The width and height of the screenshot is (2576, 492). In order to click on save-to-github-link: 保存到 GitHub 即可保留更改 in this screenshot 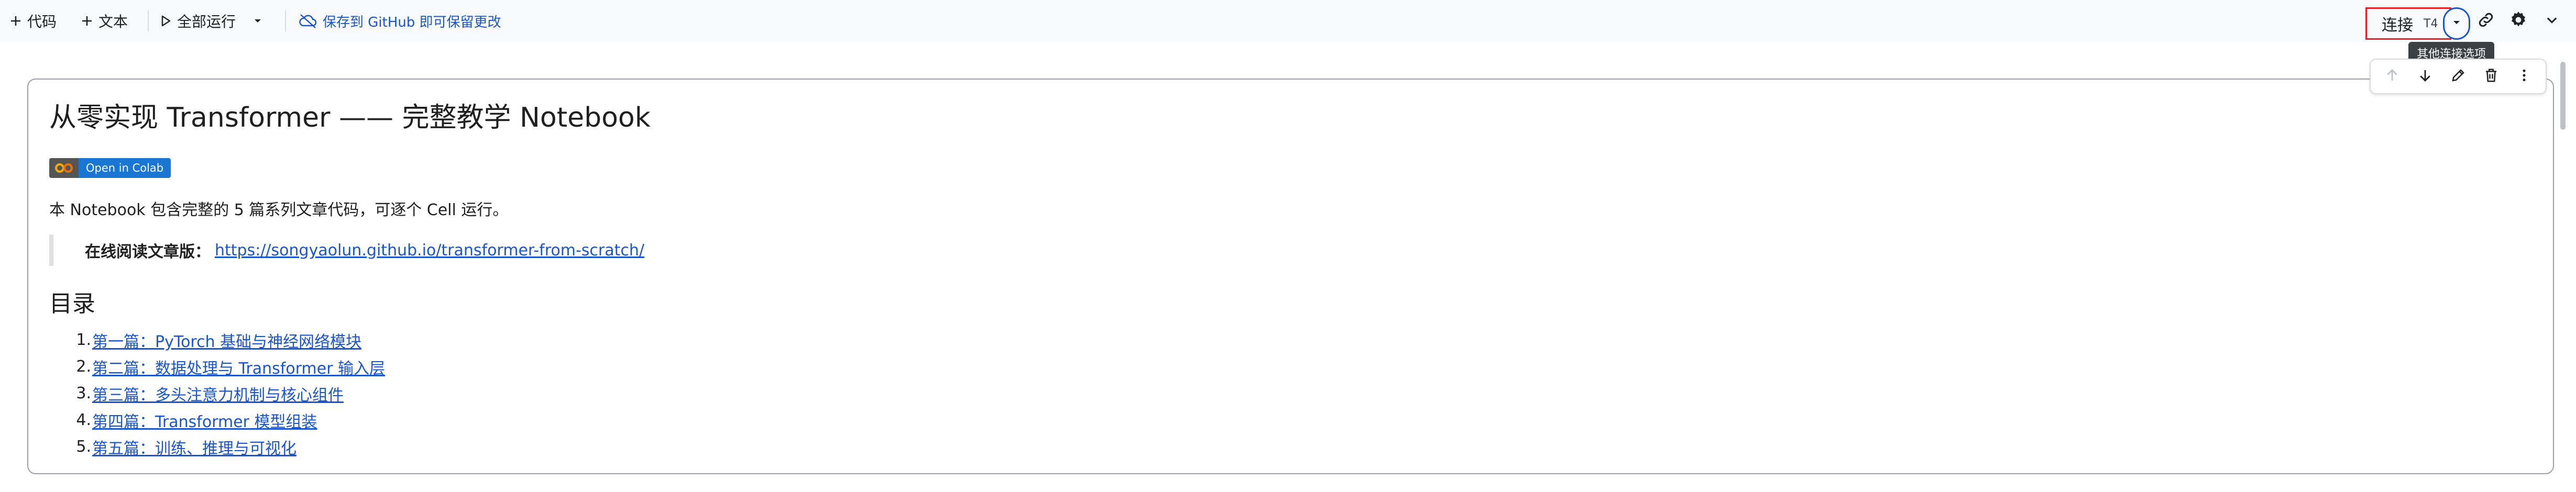, I will do `click(400, 21)`.